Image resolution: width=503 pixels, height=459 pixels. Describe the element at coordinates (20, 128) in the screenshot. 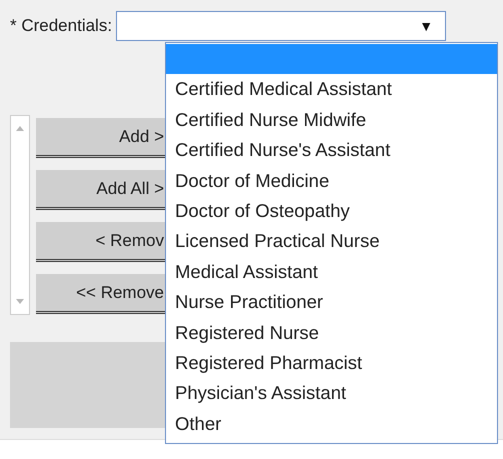

I see `scroll-up-icon` at that location.